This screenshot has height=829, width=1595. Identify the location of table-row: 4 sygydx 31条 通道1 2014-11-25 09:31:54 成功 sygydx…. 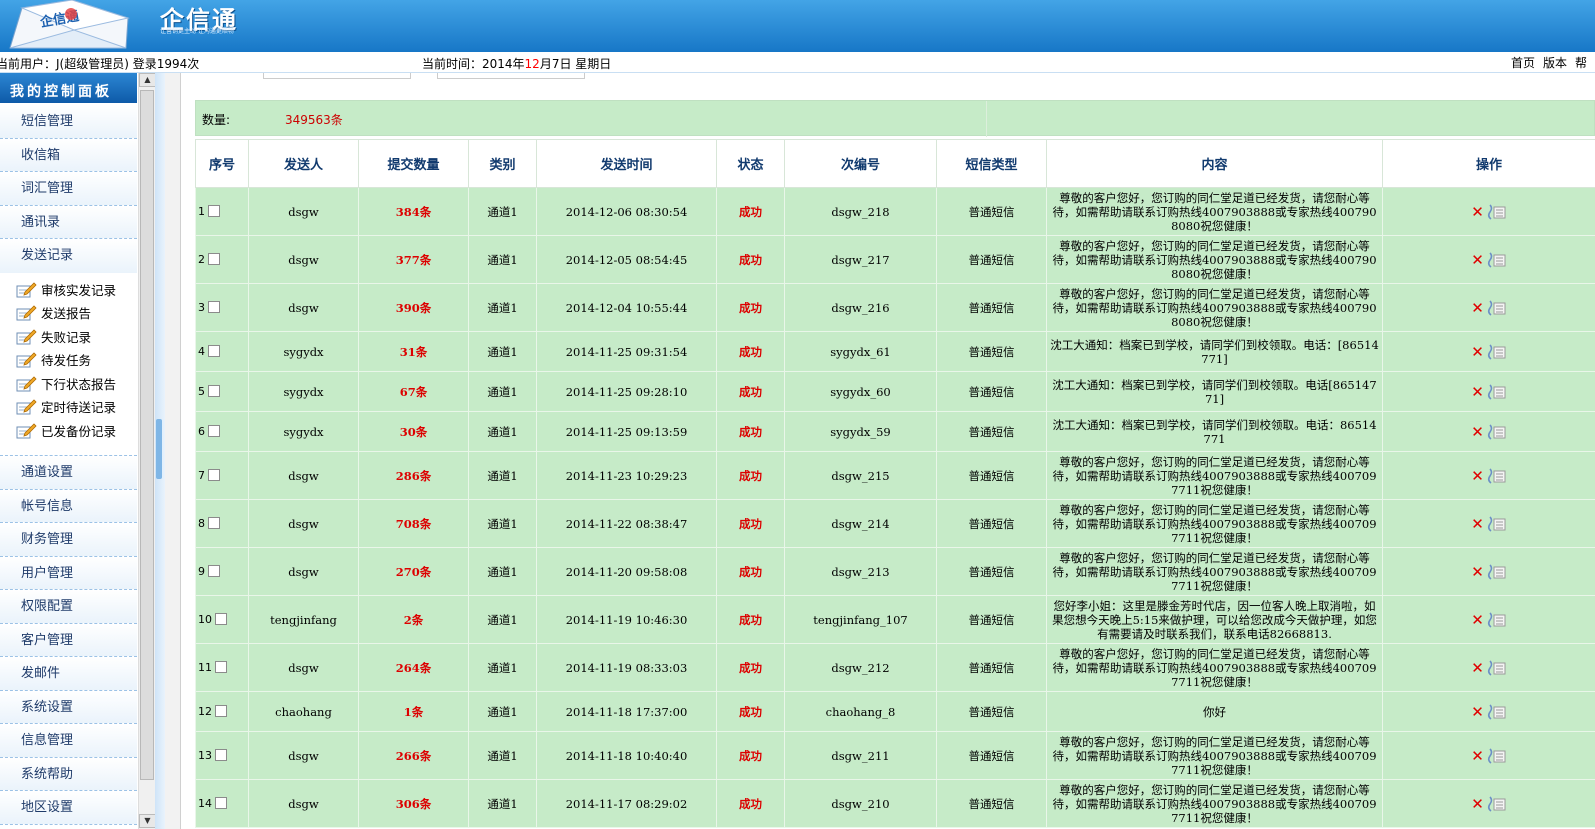
(895, 351).